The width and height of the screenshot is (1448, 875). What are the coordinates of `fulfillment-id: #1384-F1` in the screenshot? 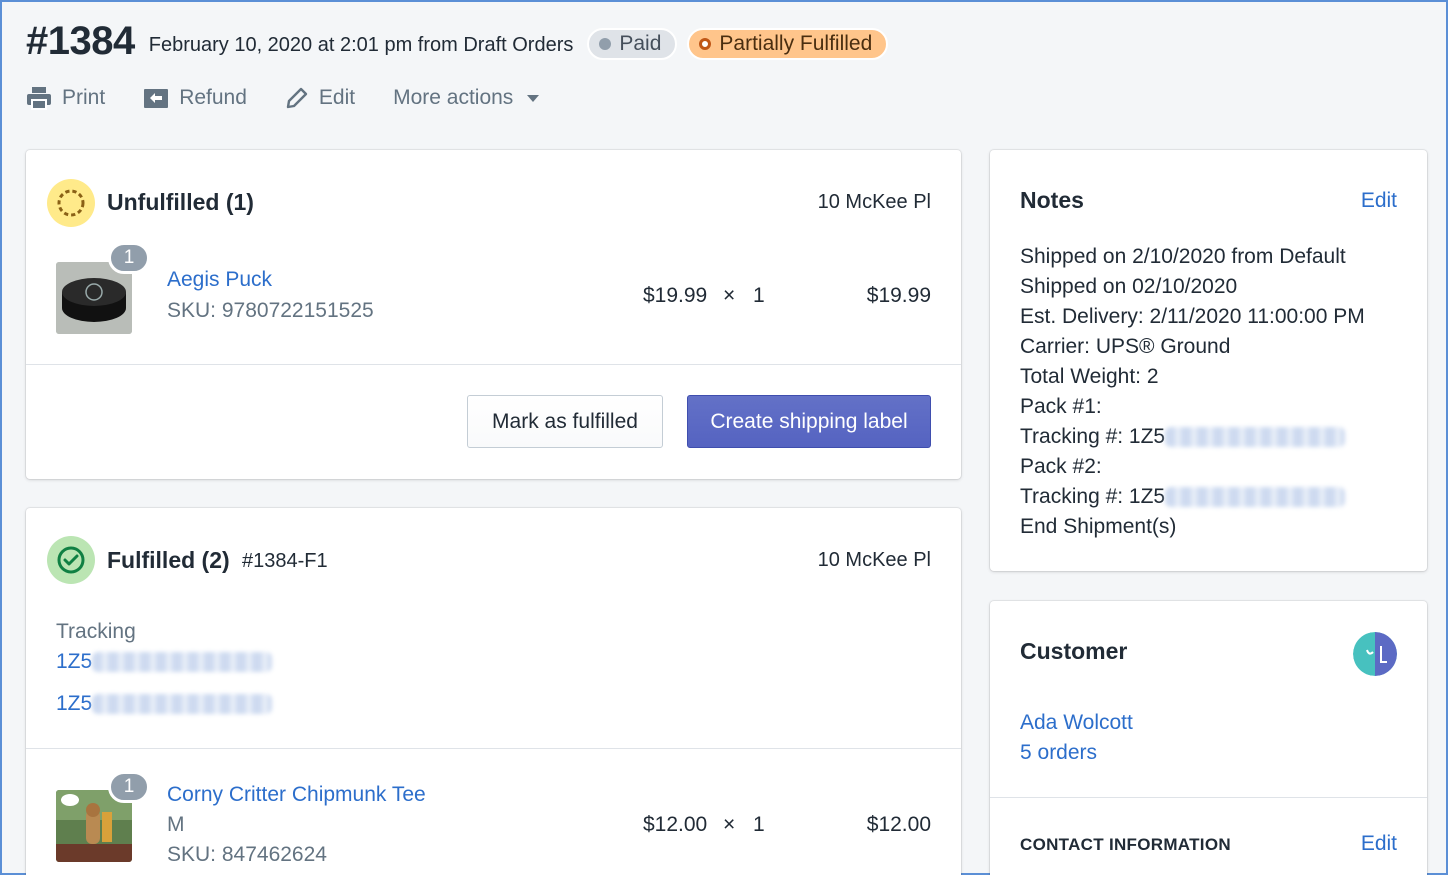 It's located at (285, 561).